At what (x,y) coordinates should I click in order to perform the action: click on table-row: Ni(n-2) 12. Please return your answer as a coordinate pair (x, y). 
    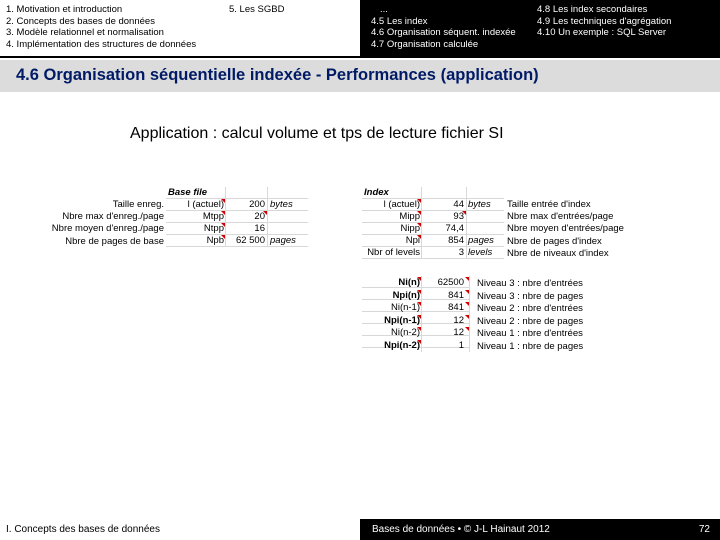
    Looking at the image, I should click on (416, 333).